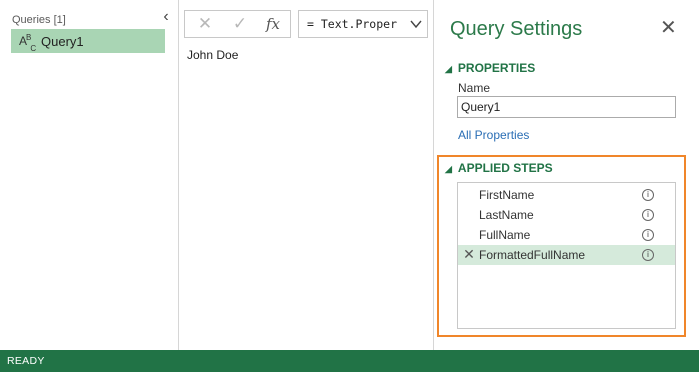 The image size is (699, 372). What do you see at coordinates (88, 41) in the screenshot?
I see `query-list-item: ABC Query1` at bounding box center [88, 41].